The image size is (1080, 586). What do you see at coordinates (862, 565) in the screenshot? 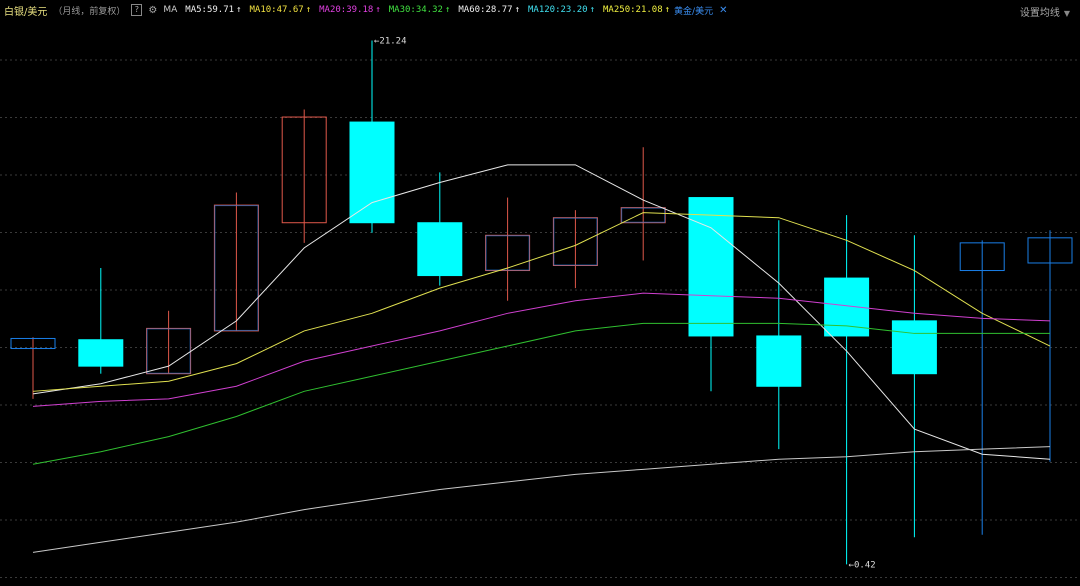
I see `extreme-label: ←0.42` at bounding box center [862, 565].